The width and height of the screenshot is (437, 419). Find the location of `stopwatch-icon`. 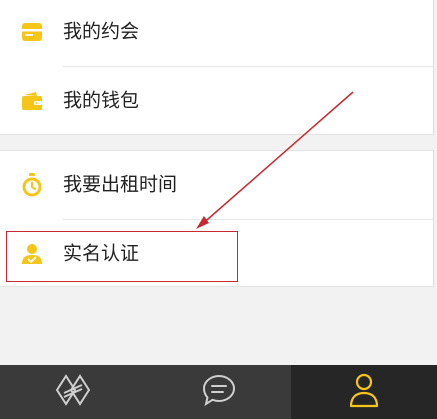

stopwatch-icon is located at coordinates (32, 185).